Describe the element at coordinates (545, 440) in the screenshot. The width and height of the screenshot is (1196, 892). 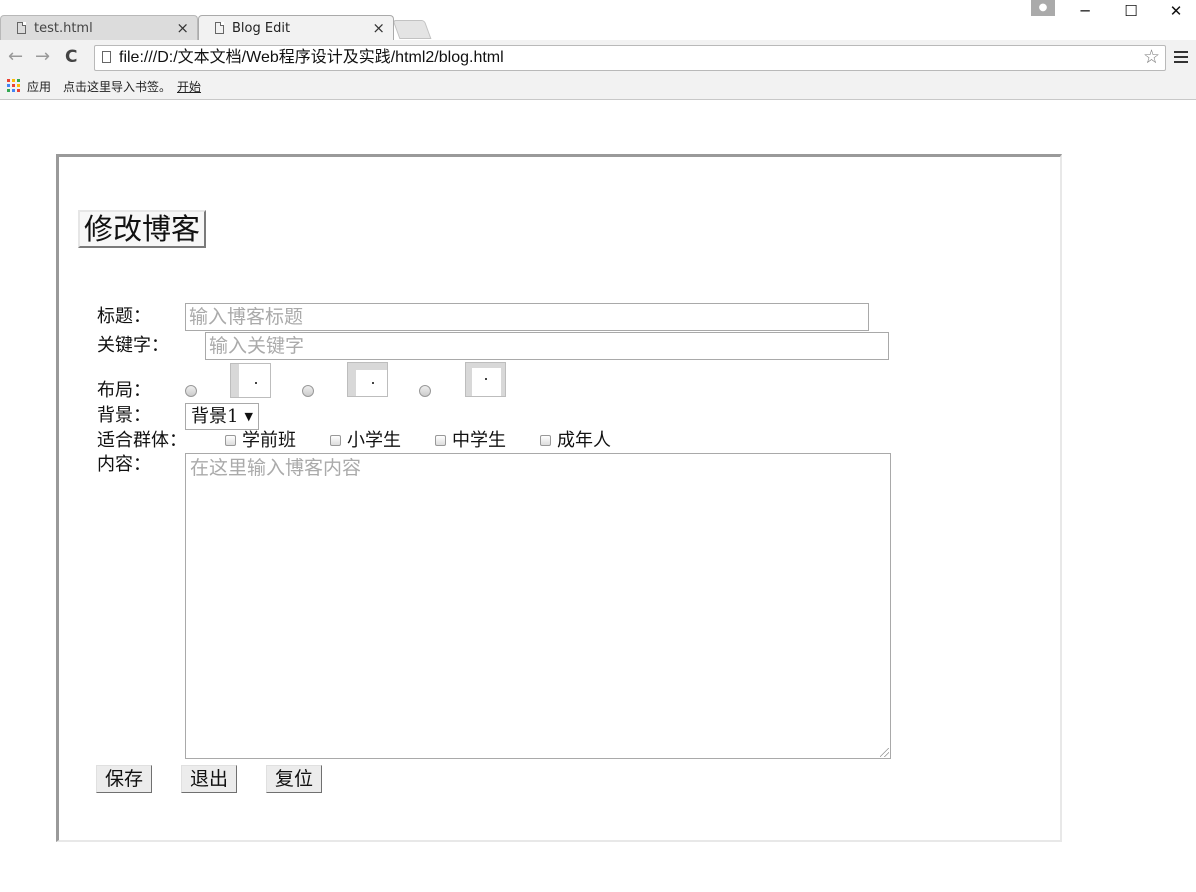
I see `audience-checkbox-adult` at that location.